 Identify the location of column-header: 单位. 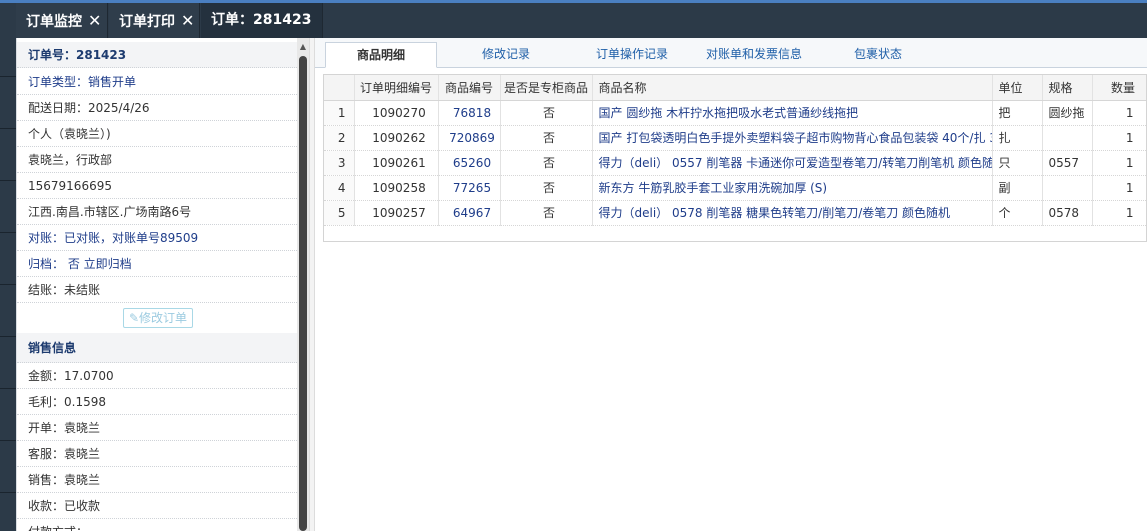
(1017, 88).